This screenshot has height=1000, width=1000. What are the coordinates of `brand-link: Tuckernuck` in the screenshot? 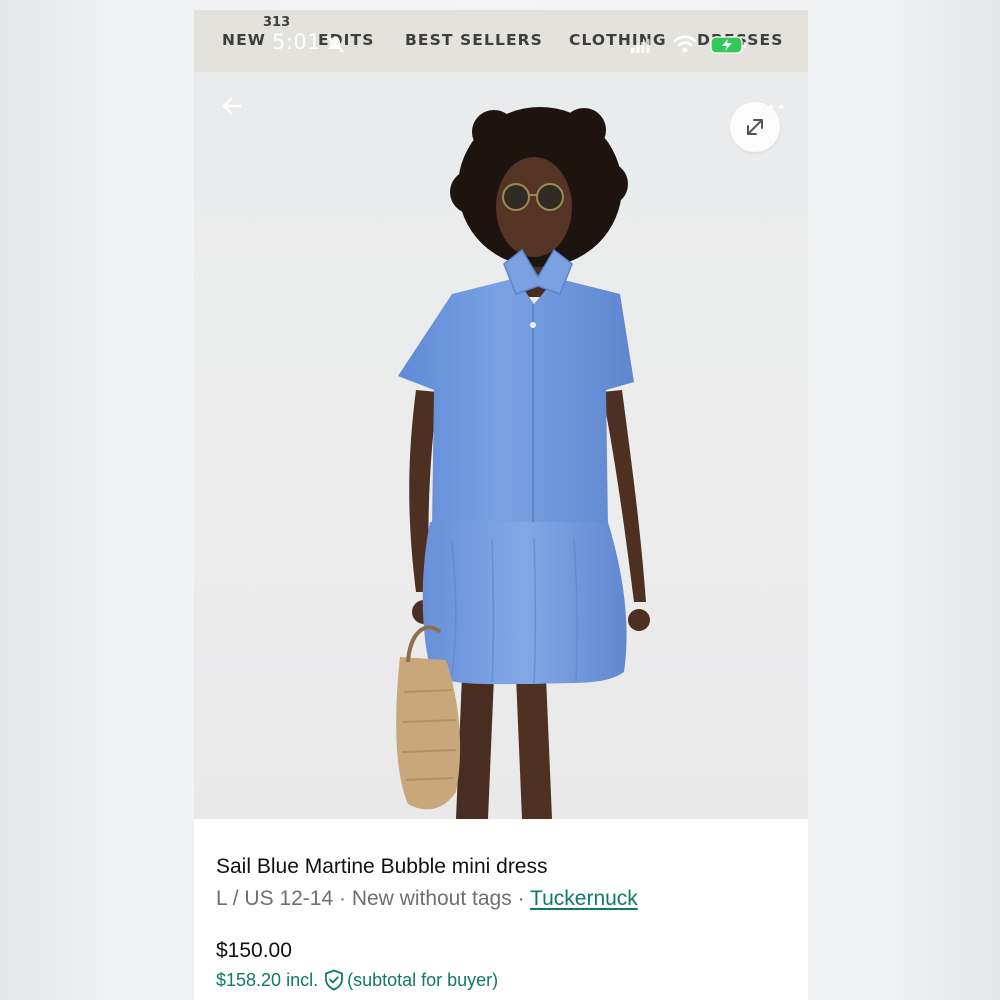 It's located at (584, 898).